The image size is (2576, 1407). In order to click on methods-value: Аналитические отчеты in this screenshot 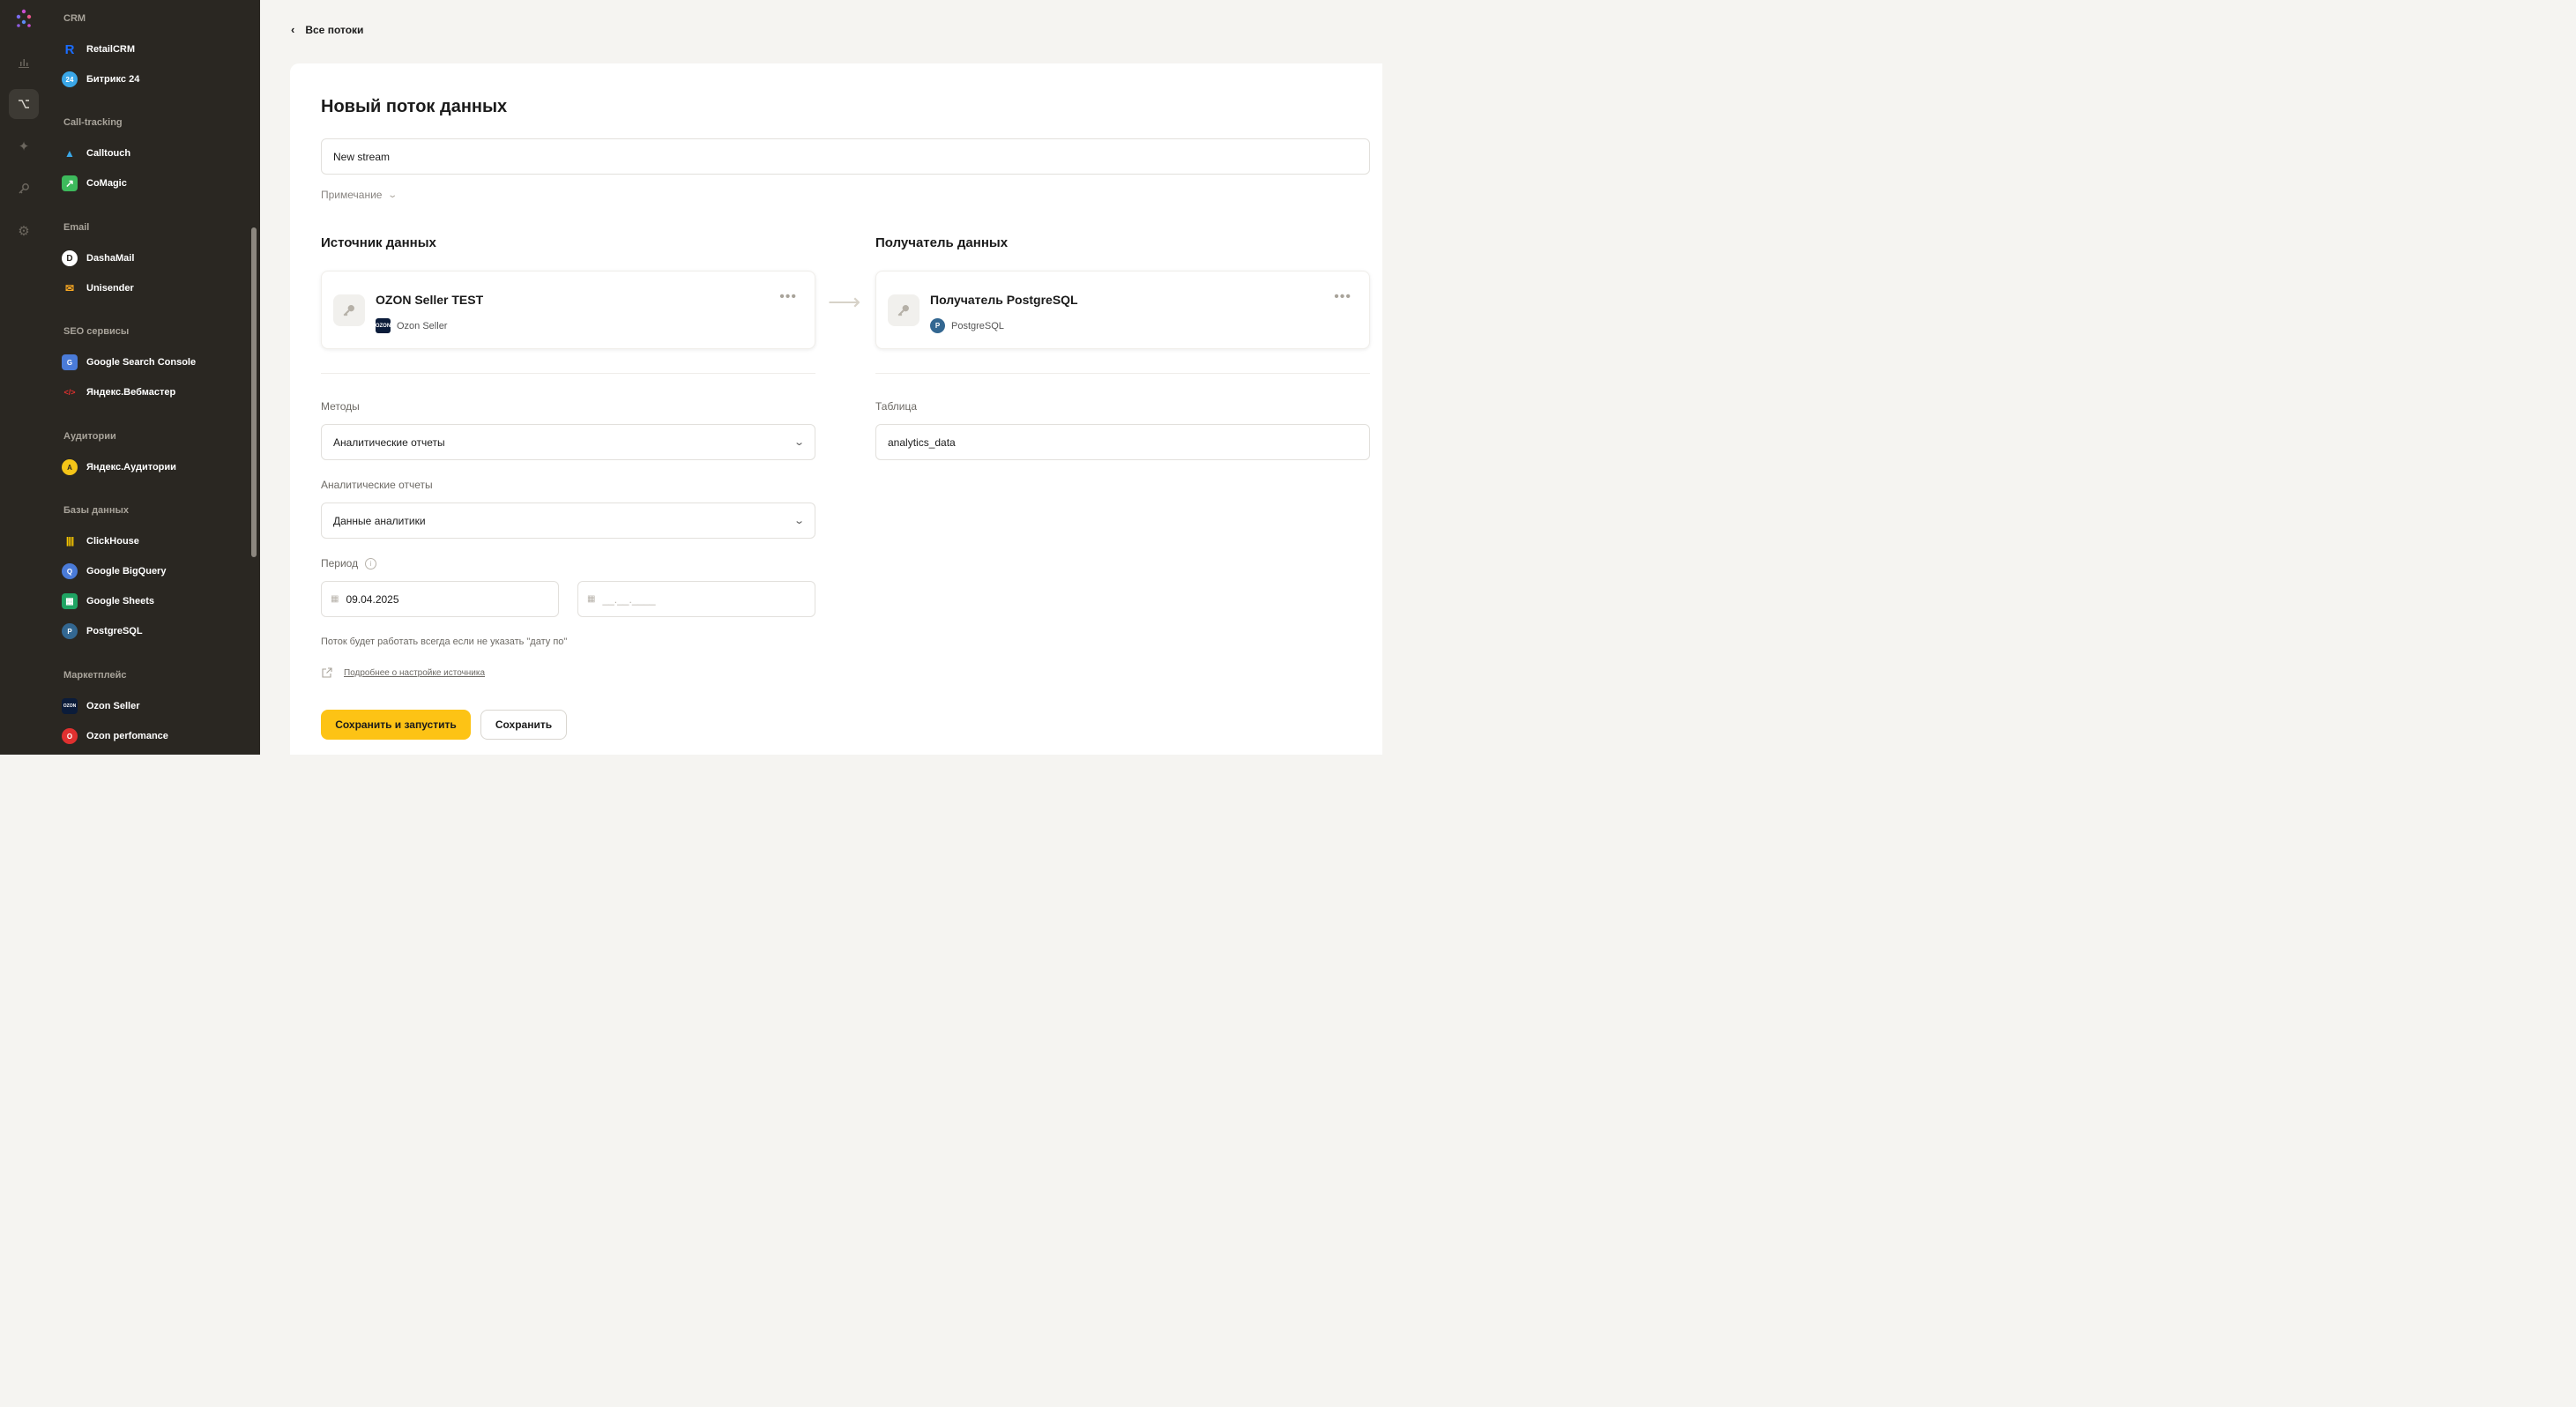, I will do `click(389, 442)`.